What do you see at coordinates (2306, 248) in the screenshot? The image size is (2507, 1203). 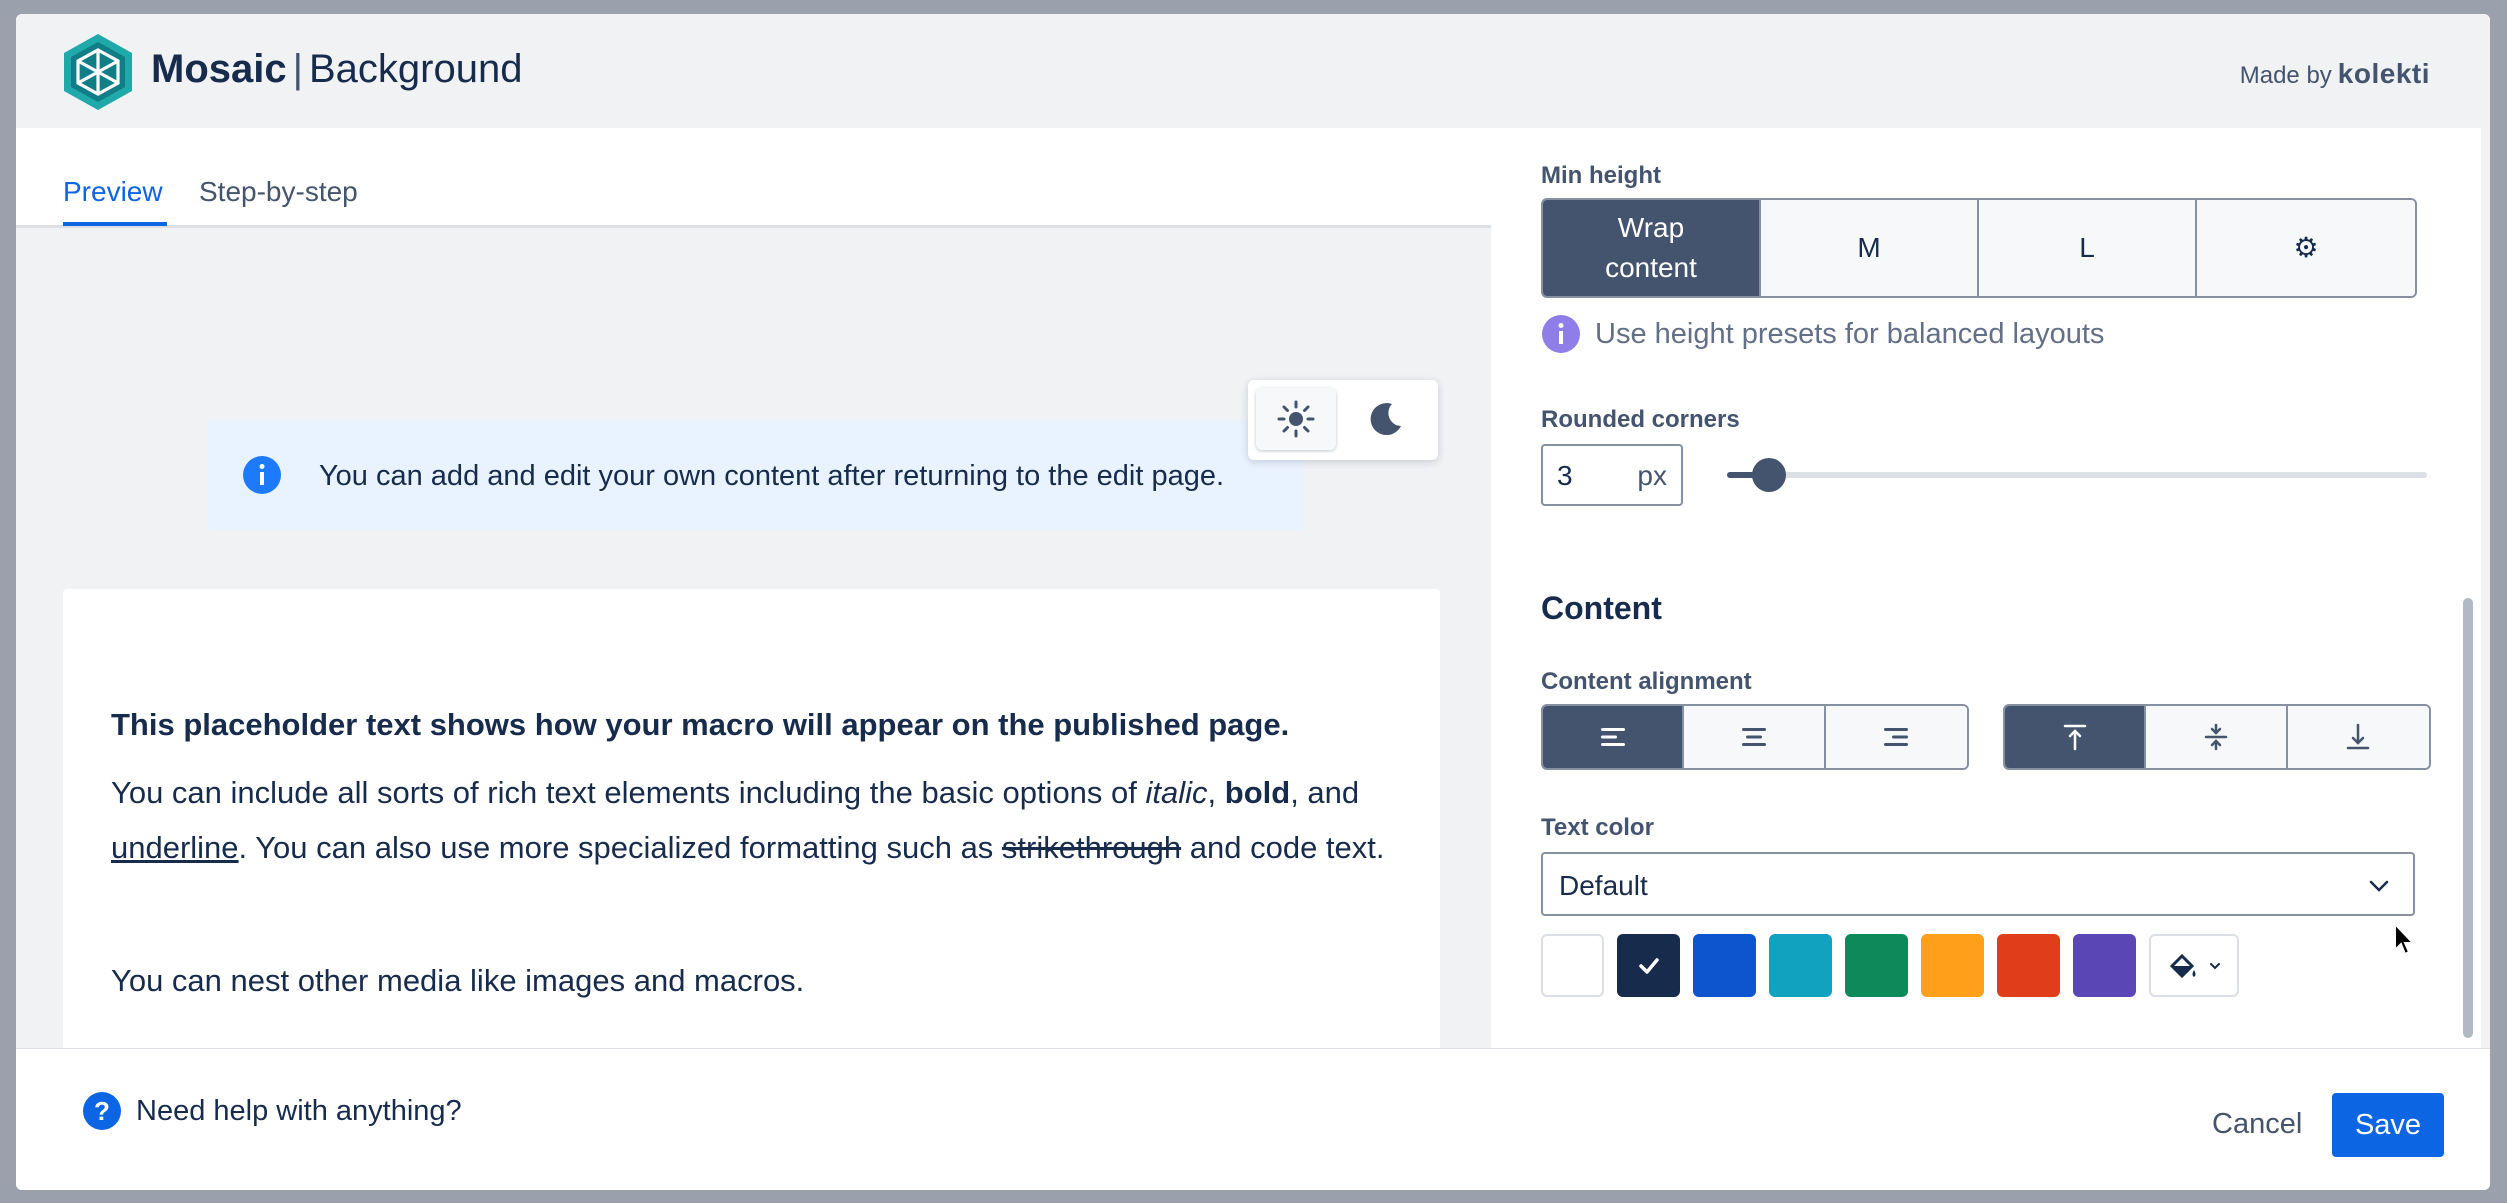 I see `min-height-custom-gear-icon: ⚙` at bounding box center [2306, 248].